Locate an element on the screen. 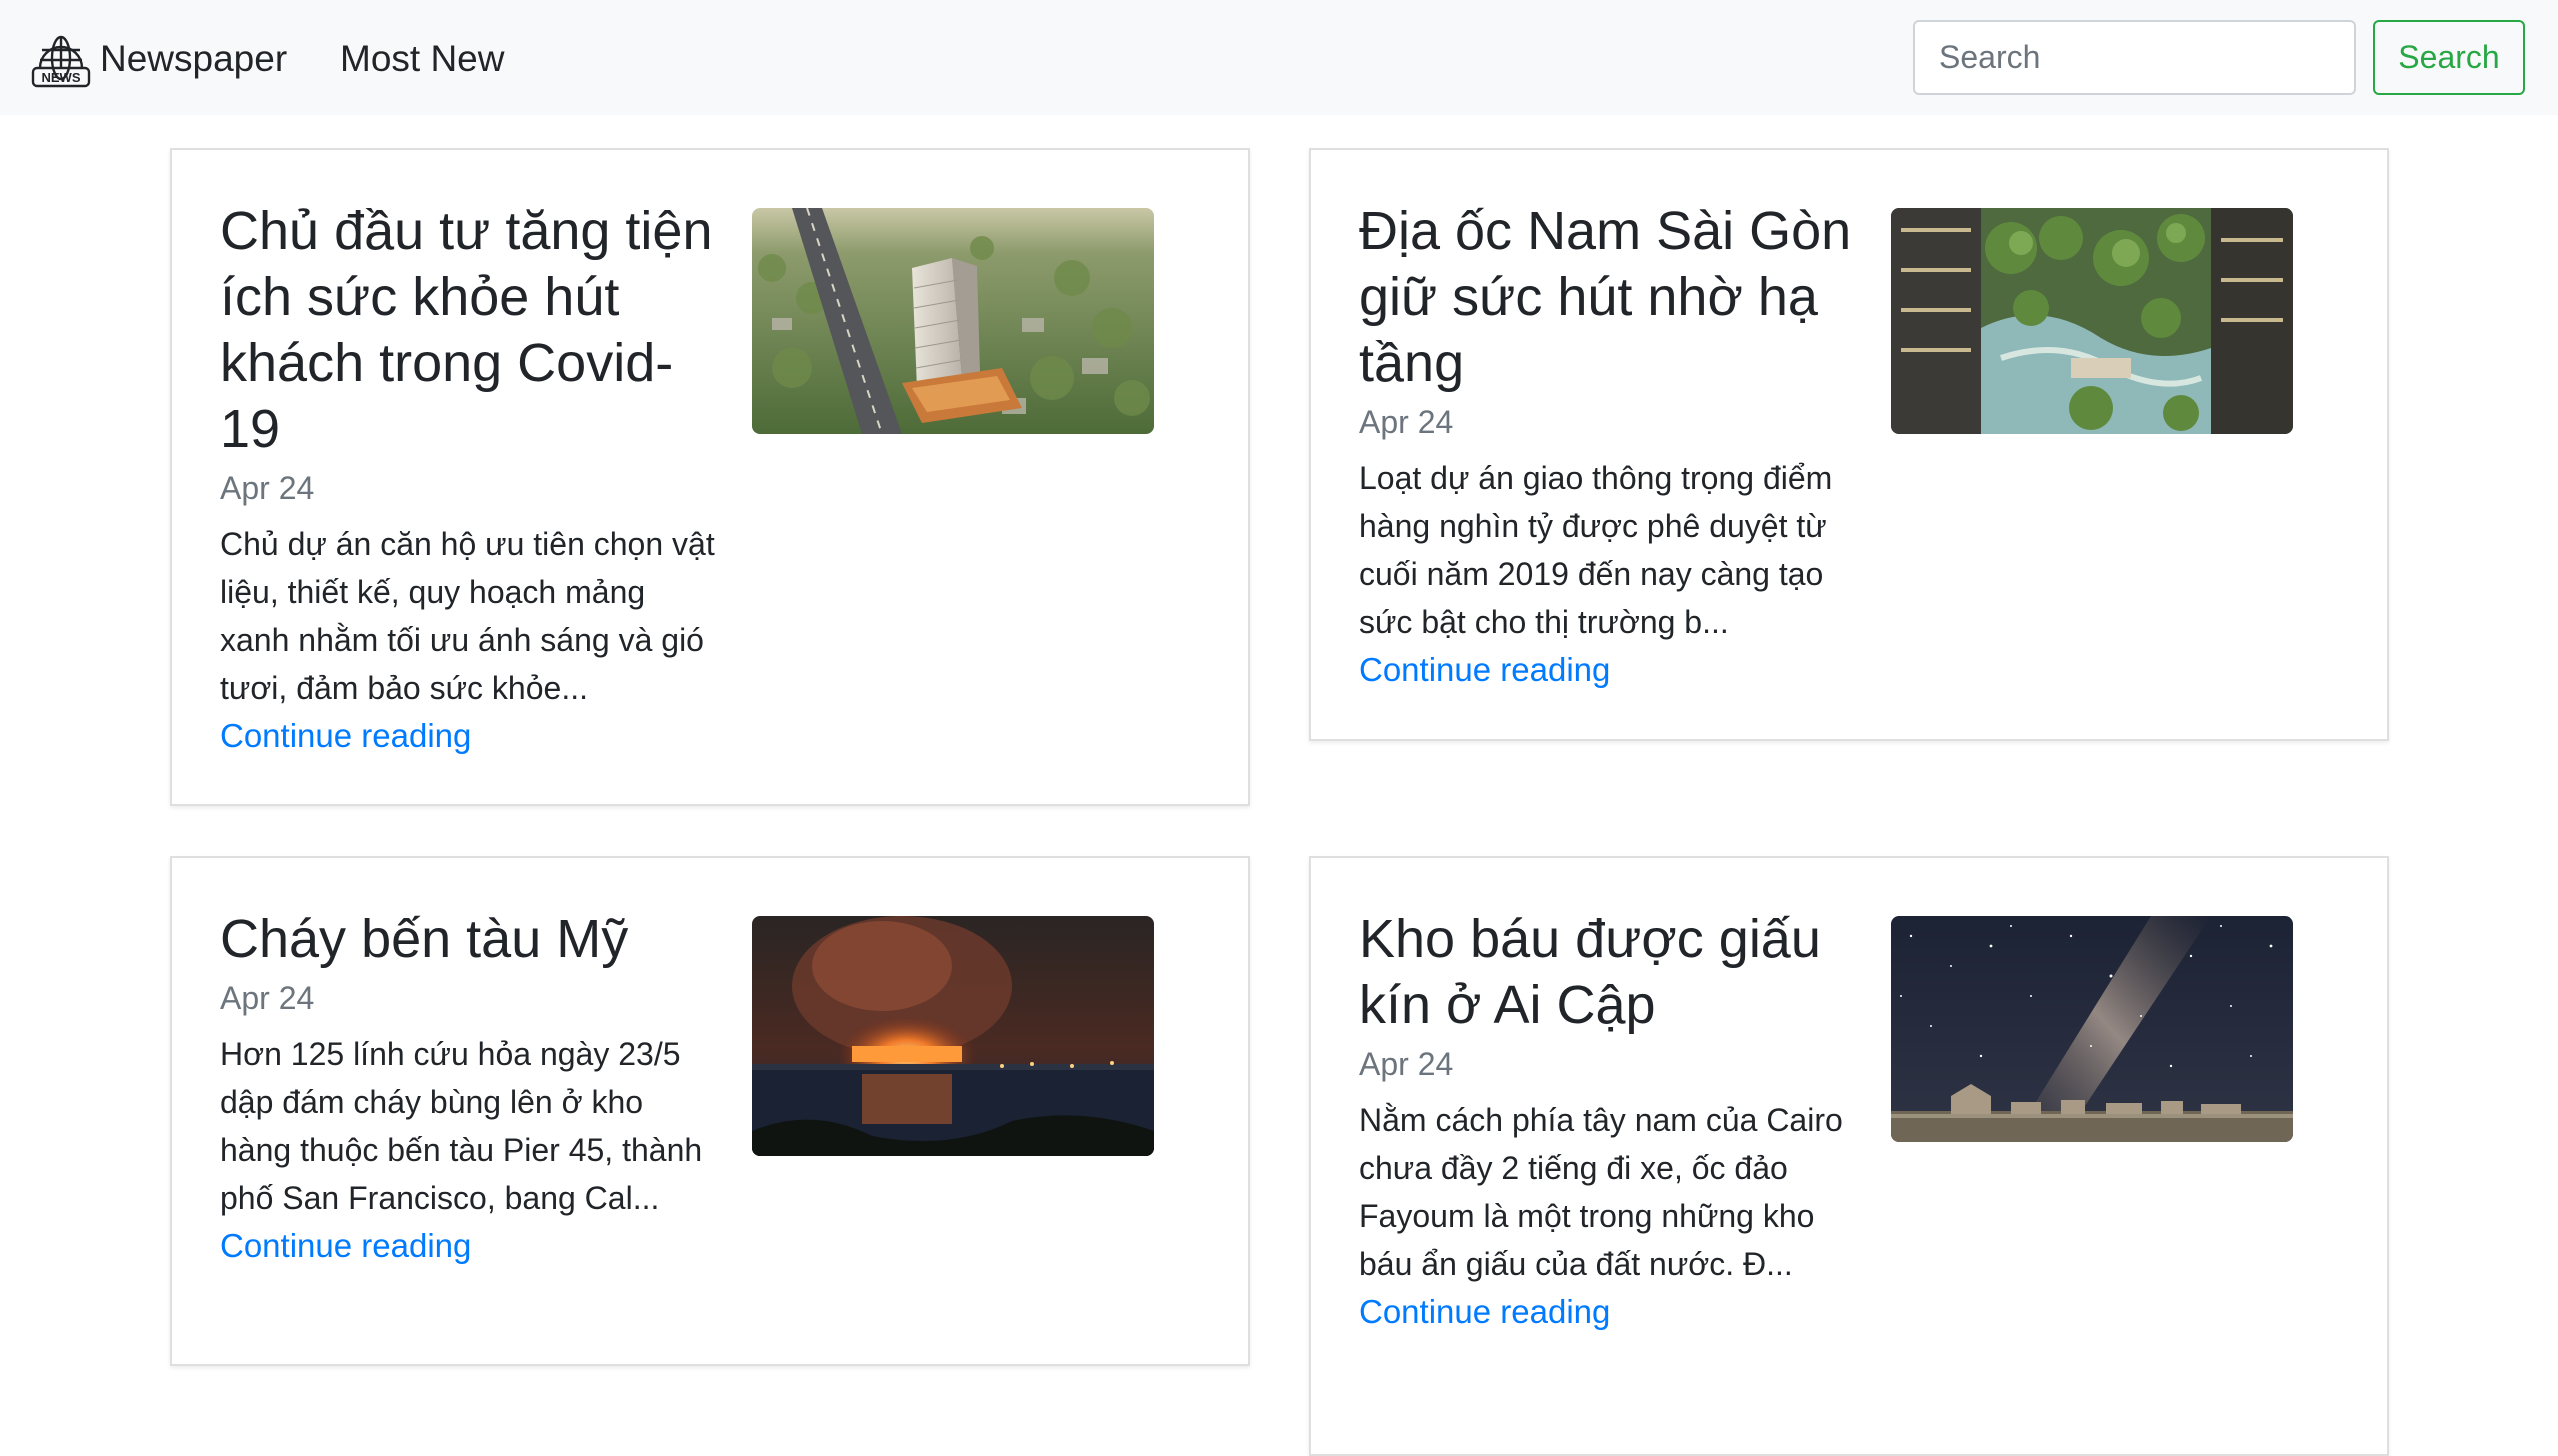  search-input is located at coordinates (2134, 57).